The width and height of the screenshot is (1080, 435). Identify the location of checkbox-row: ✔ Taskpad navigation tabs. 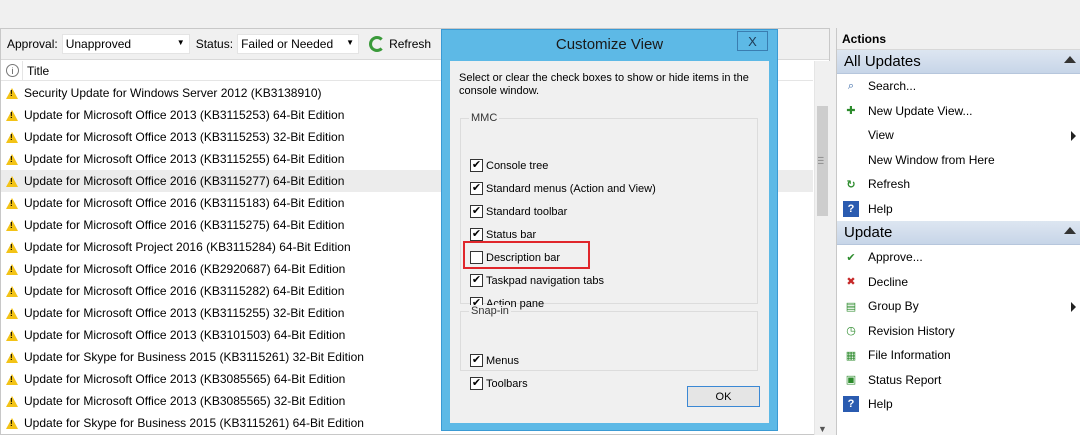
(537, 280).